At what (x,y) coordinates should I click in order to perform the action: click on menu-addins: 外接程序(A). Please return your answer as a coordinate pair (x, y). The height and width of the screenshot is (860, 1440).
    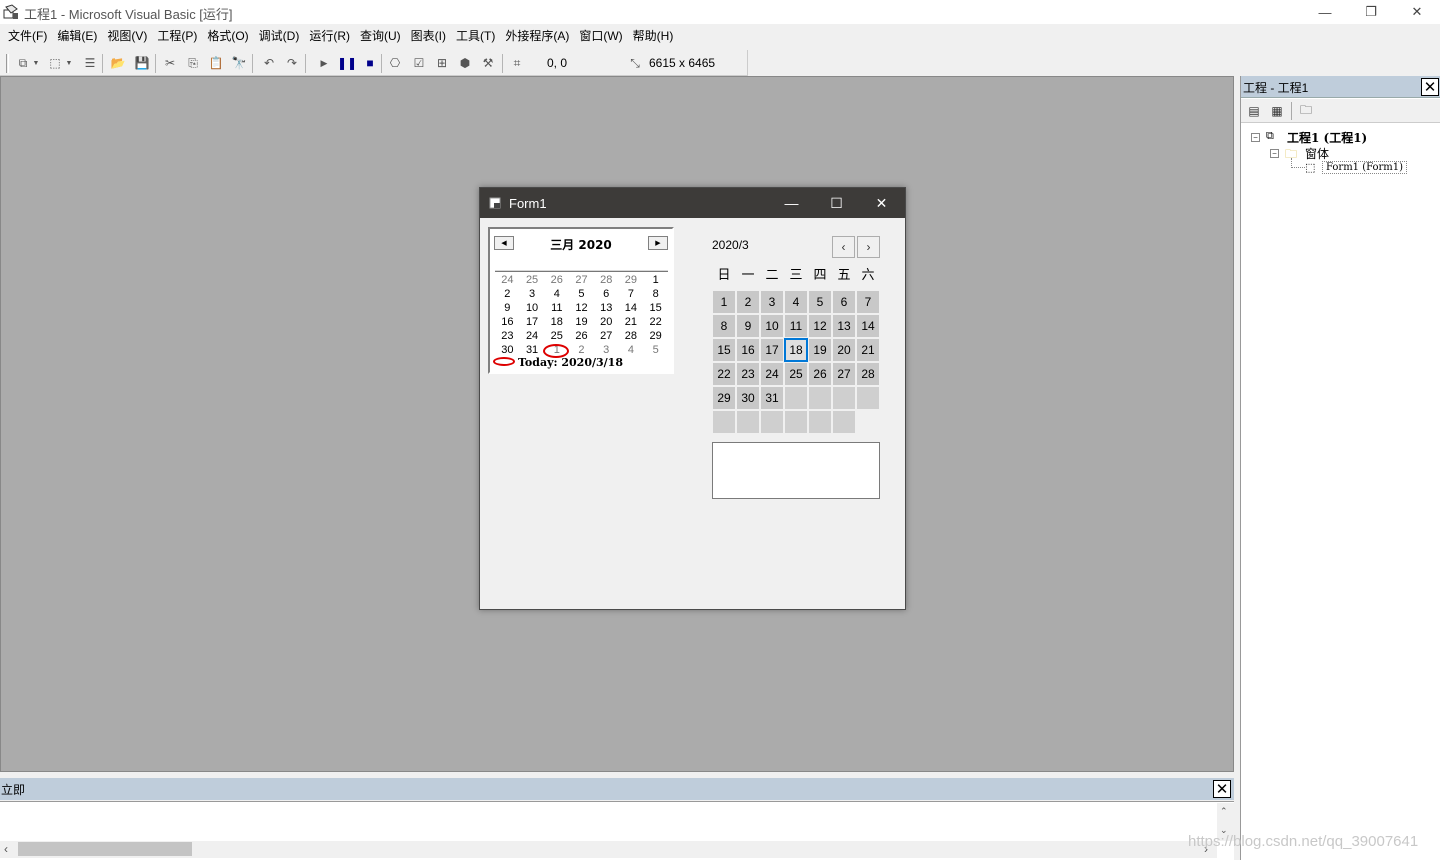
    Looking at the image, I should click on (537, 36).